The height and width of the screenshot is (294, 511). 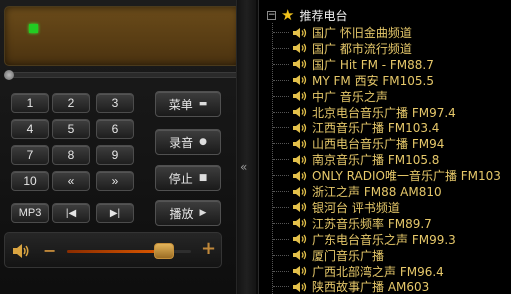 I want to click on station-item: 国广 怀旧金曲频道, so click(x=342, y=32).